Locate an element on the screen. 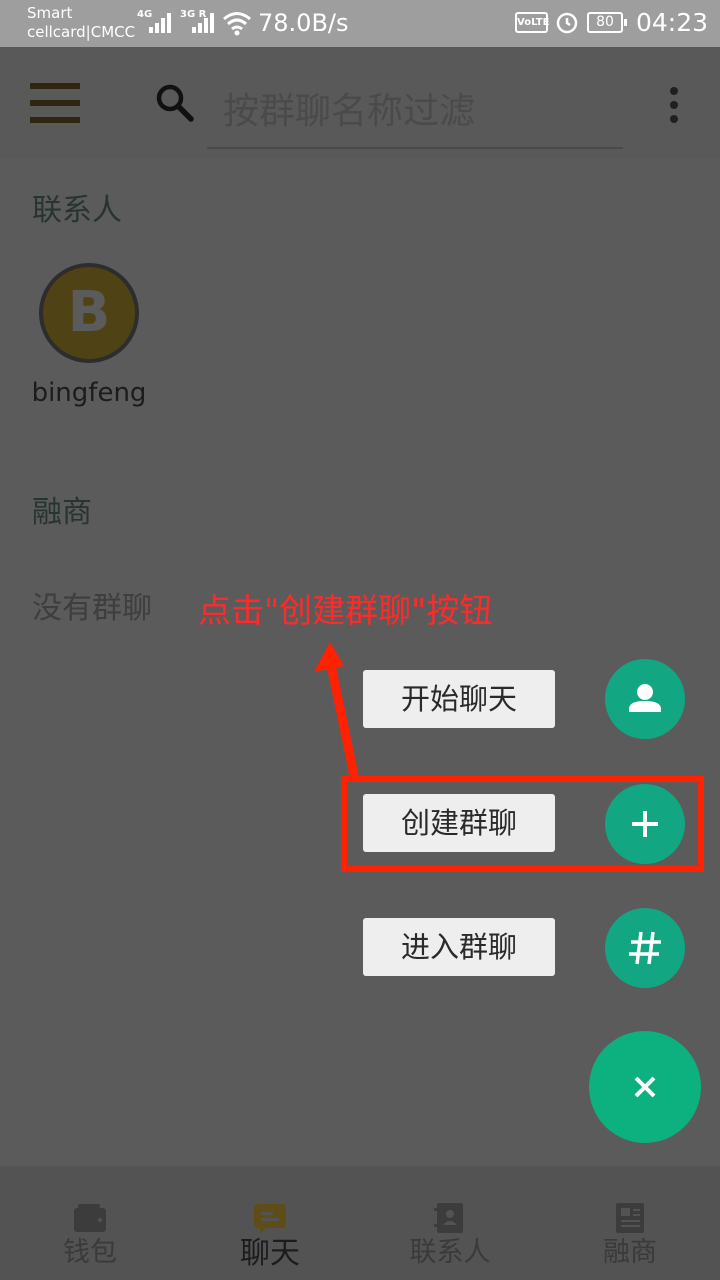  more-options-icon is located at coordinates (674, 105).